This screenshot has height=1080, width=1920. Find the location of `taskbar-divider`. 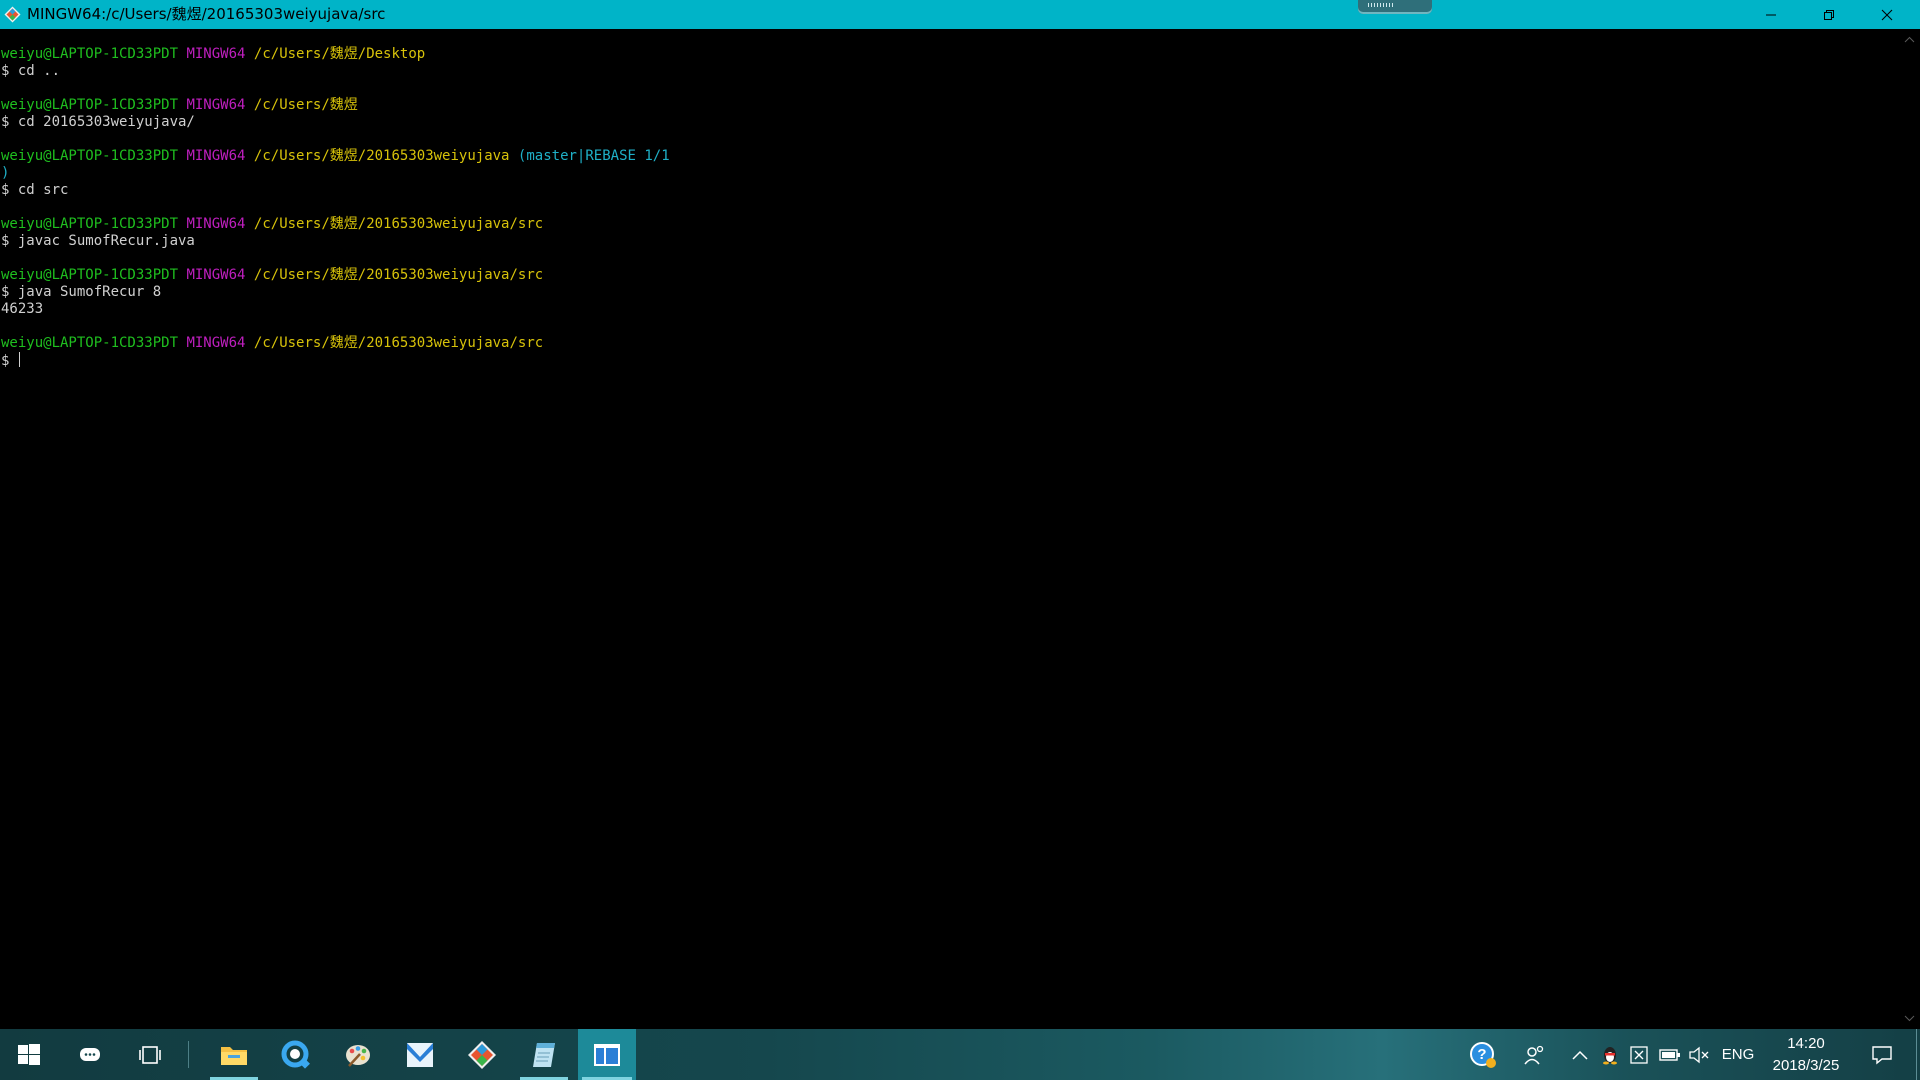

taskbar-divider is located at coordinates (188, 1054).